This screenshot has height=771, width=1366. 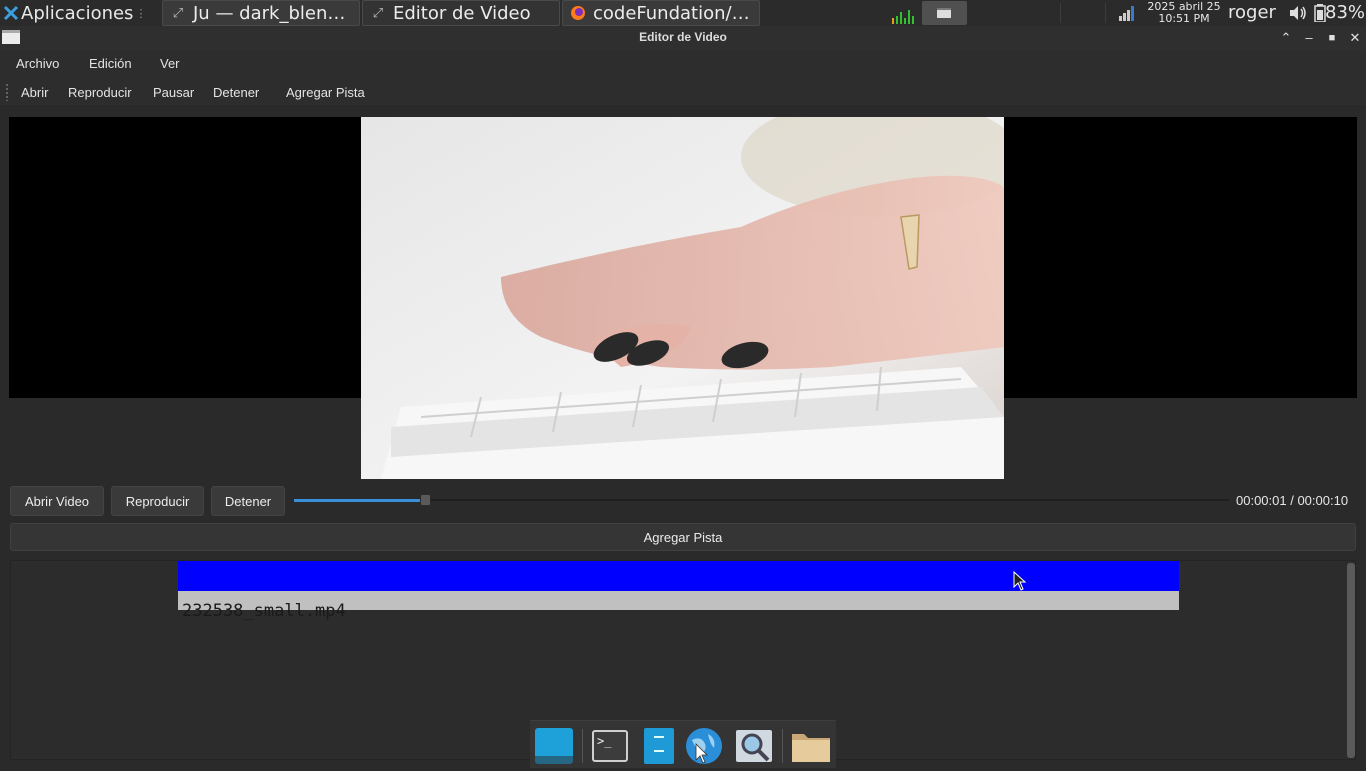 What do you see at coordinates (810, 746) in the screenshot?
I see `folder-icon` at bounding box center [810, 746].